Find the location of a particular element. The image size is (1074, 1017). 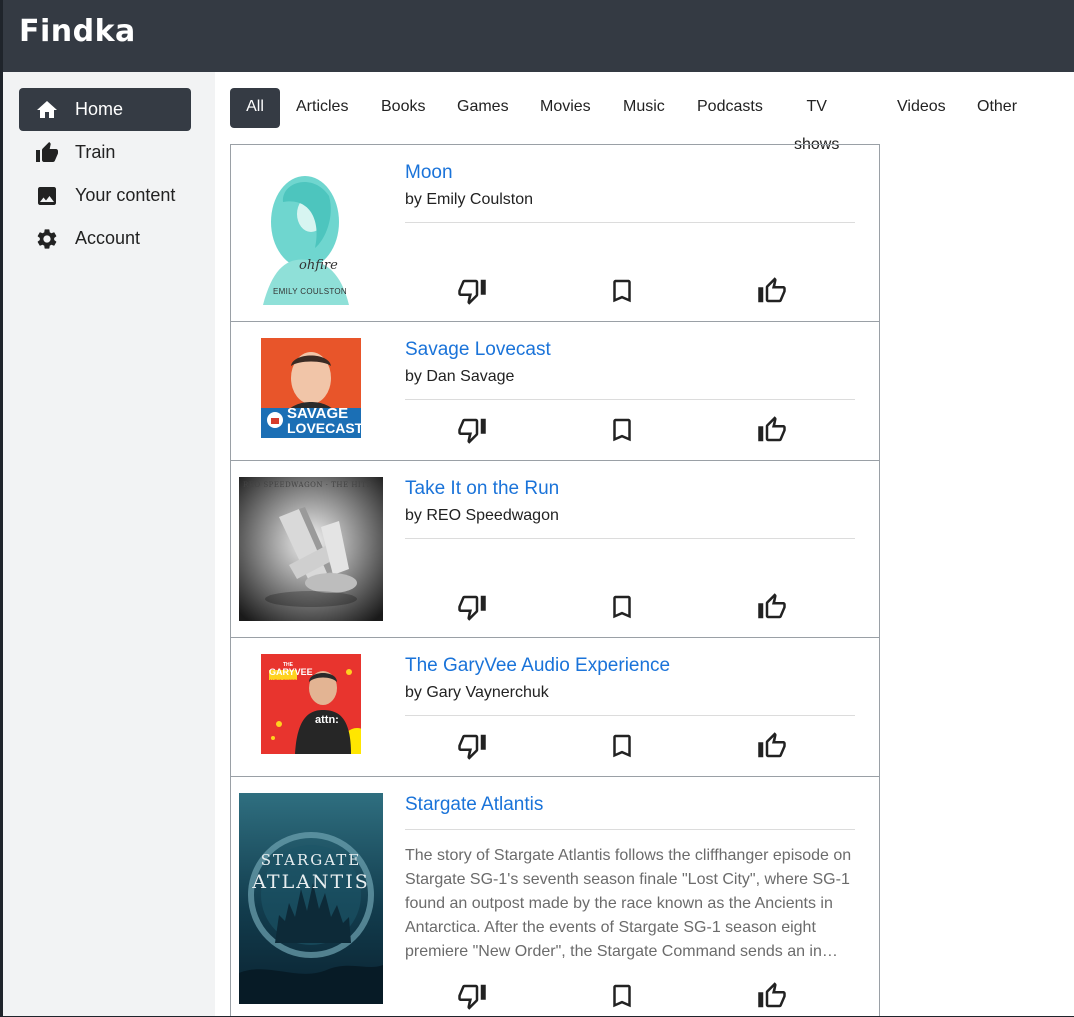

sidebar-item-label: Account is located at coordinates (108, 238).